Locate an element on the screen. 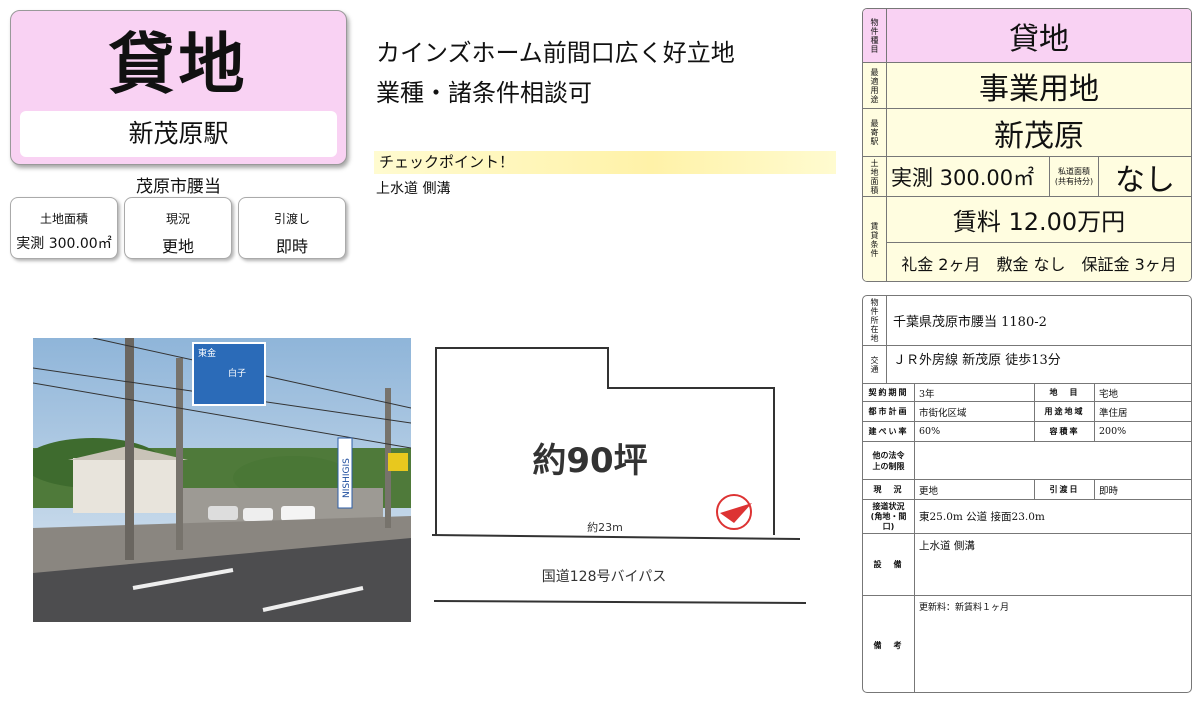 This screenshot has height=701, width=1200. detail-facility: 上水道 側溝 is located at coordinates (947, 546).